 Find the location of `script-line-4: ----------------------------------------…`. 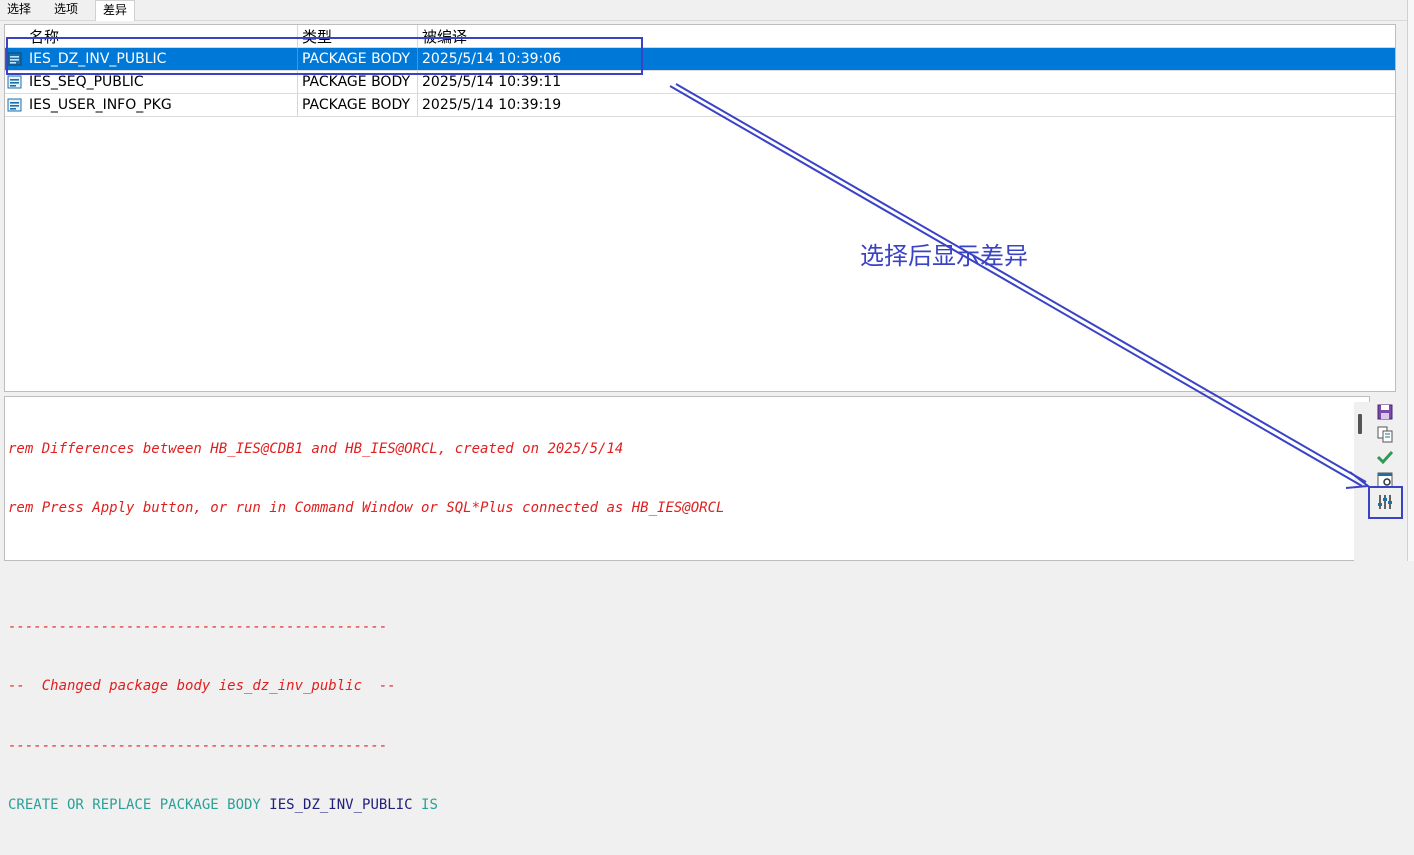

script-line-4: ----------------------------------------… is located at coordinates (198, 626).